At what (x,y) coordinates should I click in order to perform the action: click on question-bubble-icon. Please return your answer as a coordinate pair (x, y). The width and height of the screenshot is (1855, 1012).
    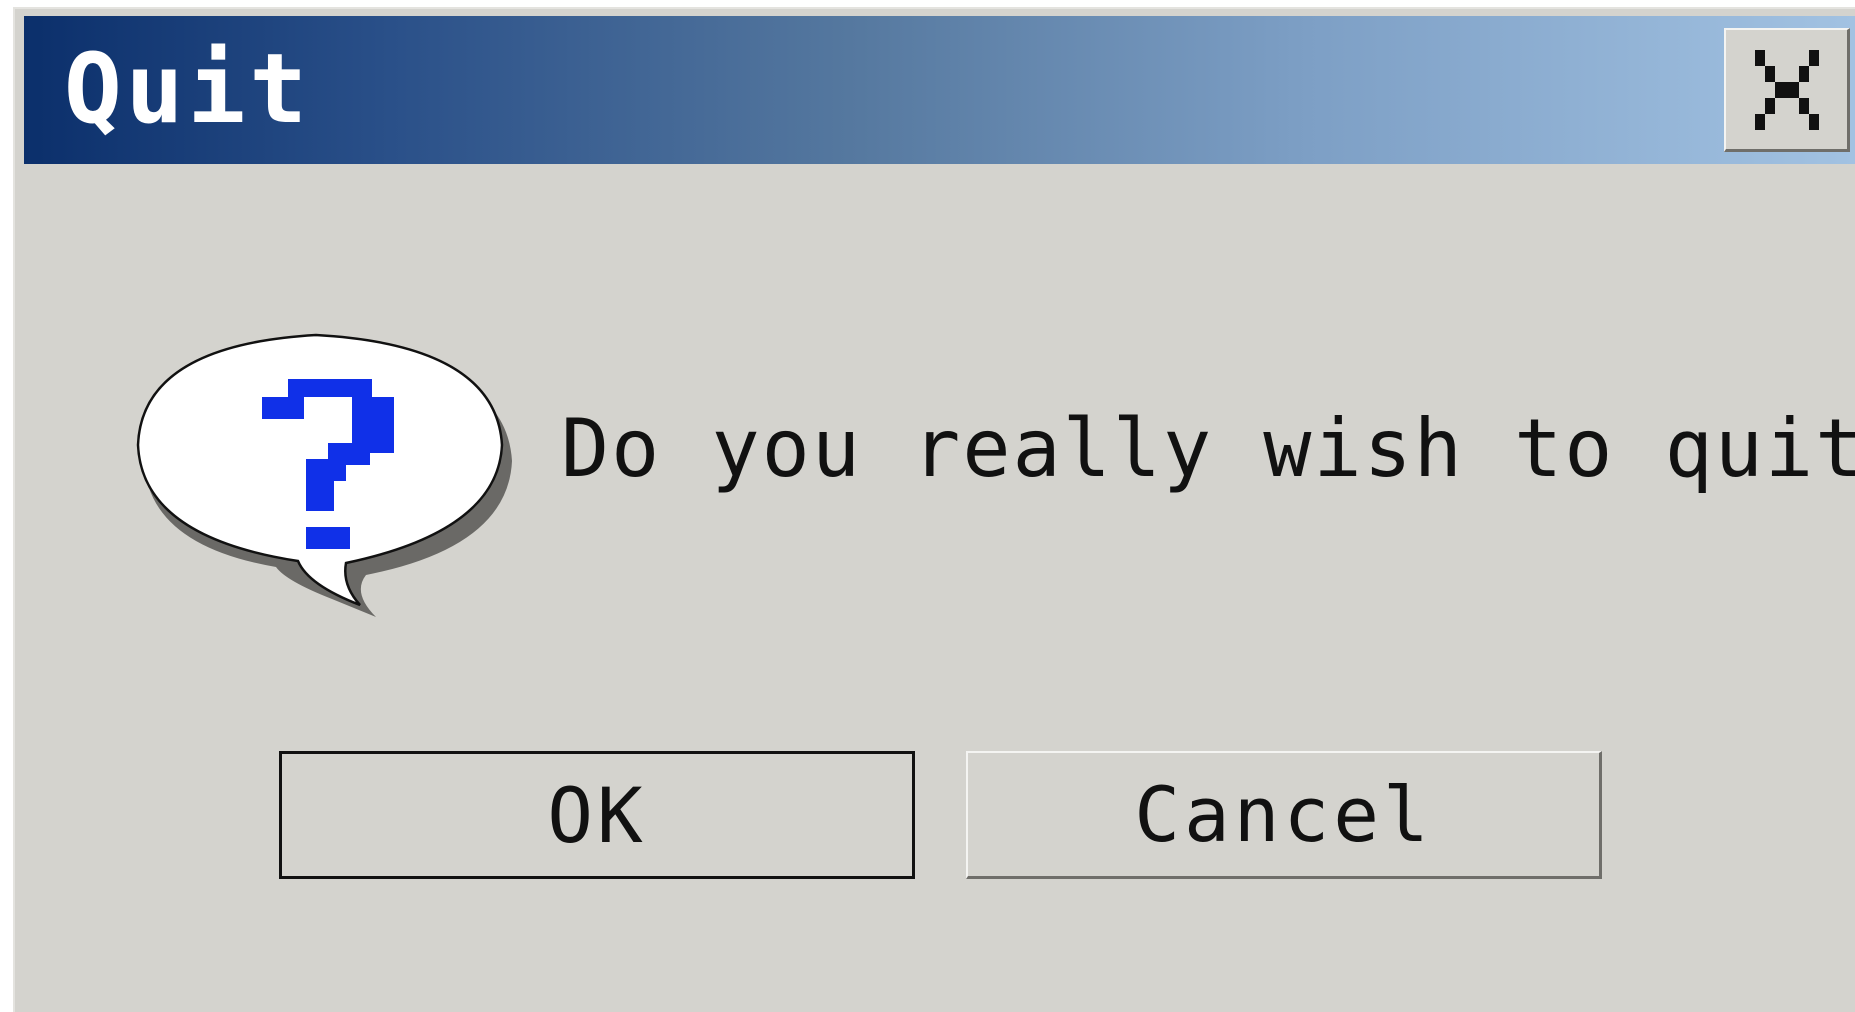
    Looking at the image, I should click on (328, 488).